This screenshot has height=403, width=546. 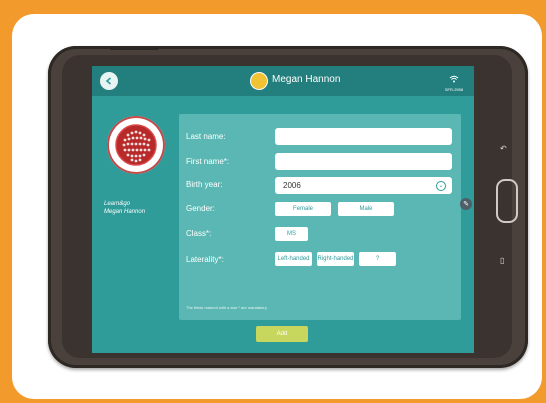 I want to click on birth-year-select: 2006 ⌄, so click(x=363, y=185).